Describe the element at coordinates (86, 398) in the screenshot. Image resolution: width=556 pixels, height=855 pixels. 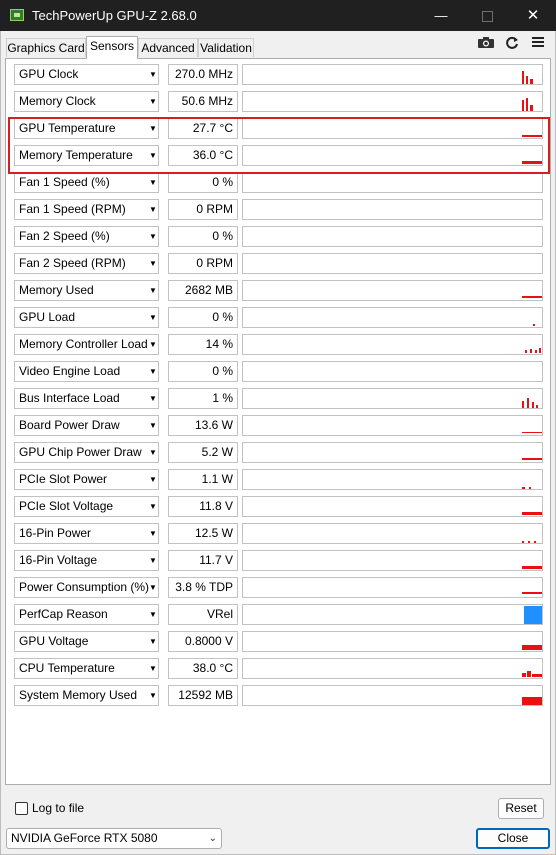
I see `sensor-name-dropdown: Bus Interface Load` at that location.